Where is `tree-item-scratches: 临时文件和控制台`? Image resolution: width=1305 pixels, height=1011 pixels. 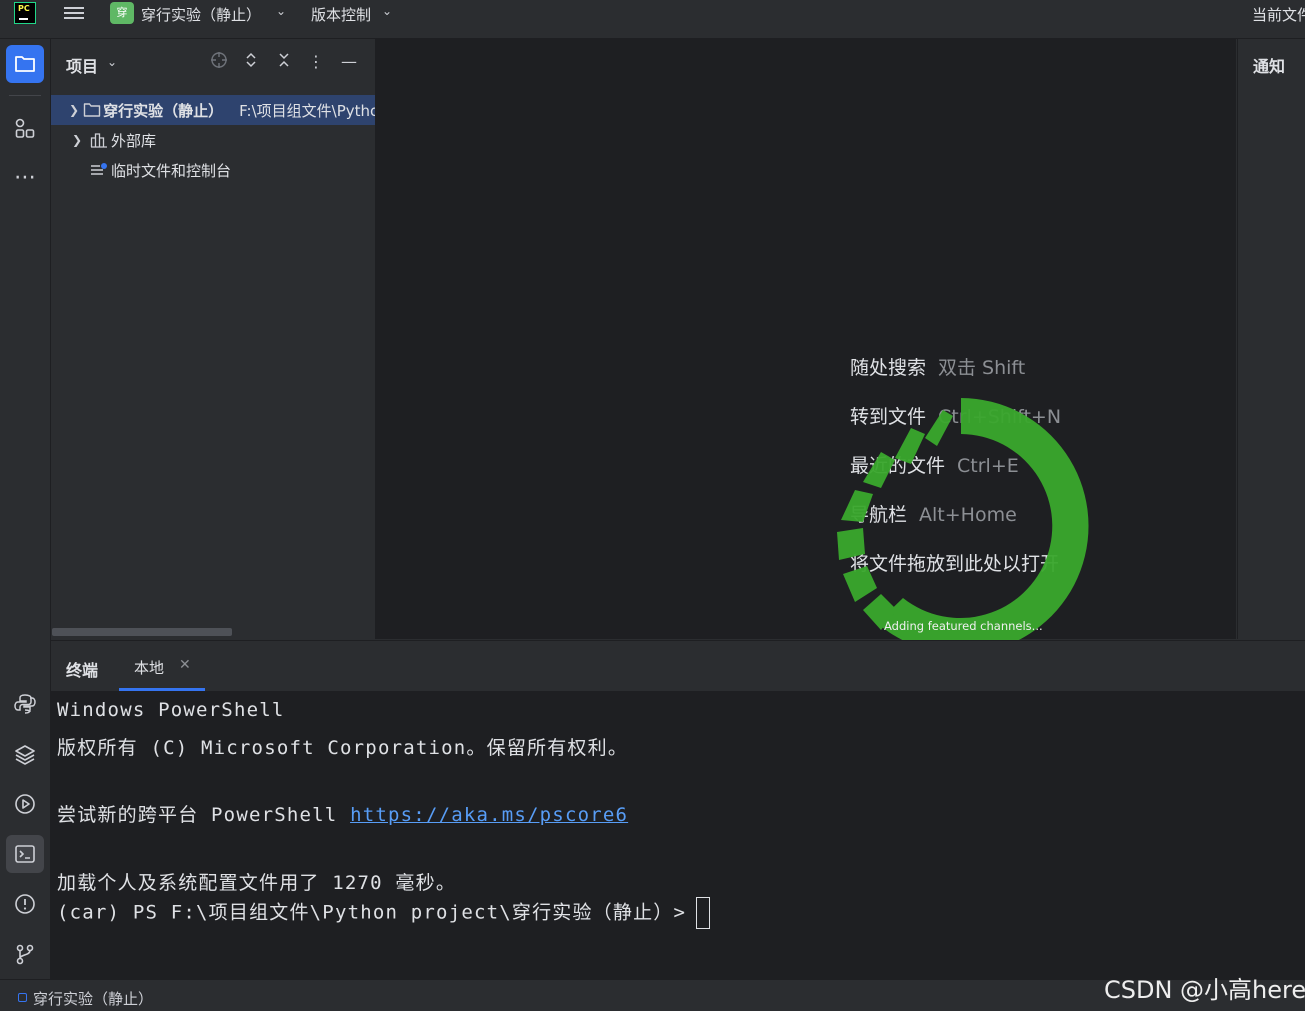 tree-item-scratches: 临时文件和控制台 is located at coordinates (213, 170).